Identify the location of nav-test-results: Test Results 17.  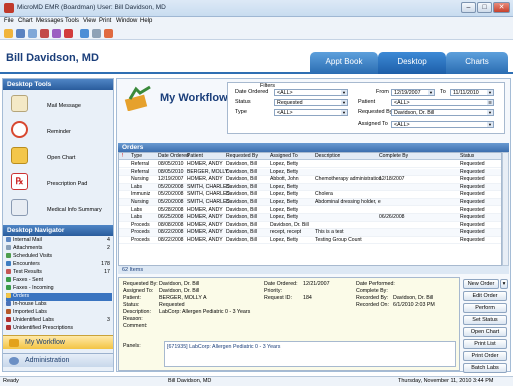
(59, 273).